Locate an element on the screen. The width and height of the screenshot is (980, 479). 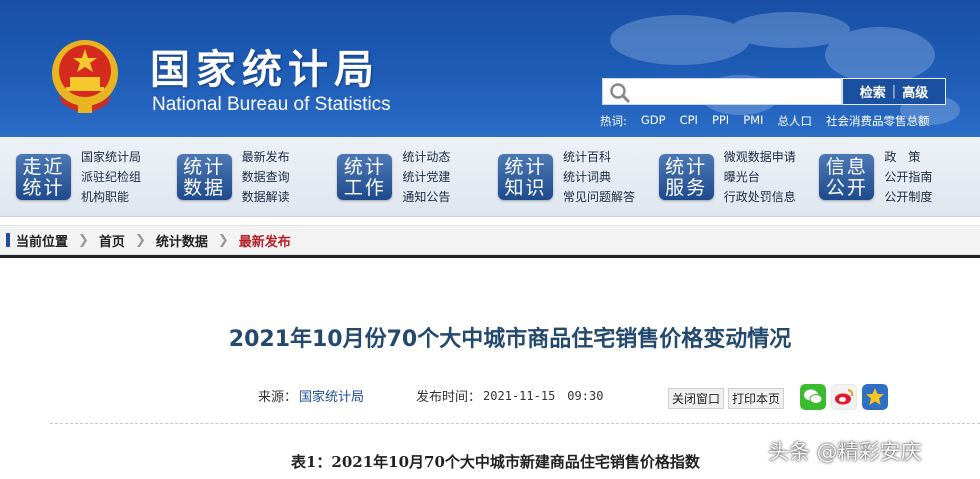
hot-words-label: 热词: is located at coordinates (613, 121).